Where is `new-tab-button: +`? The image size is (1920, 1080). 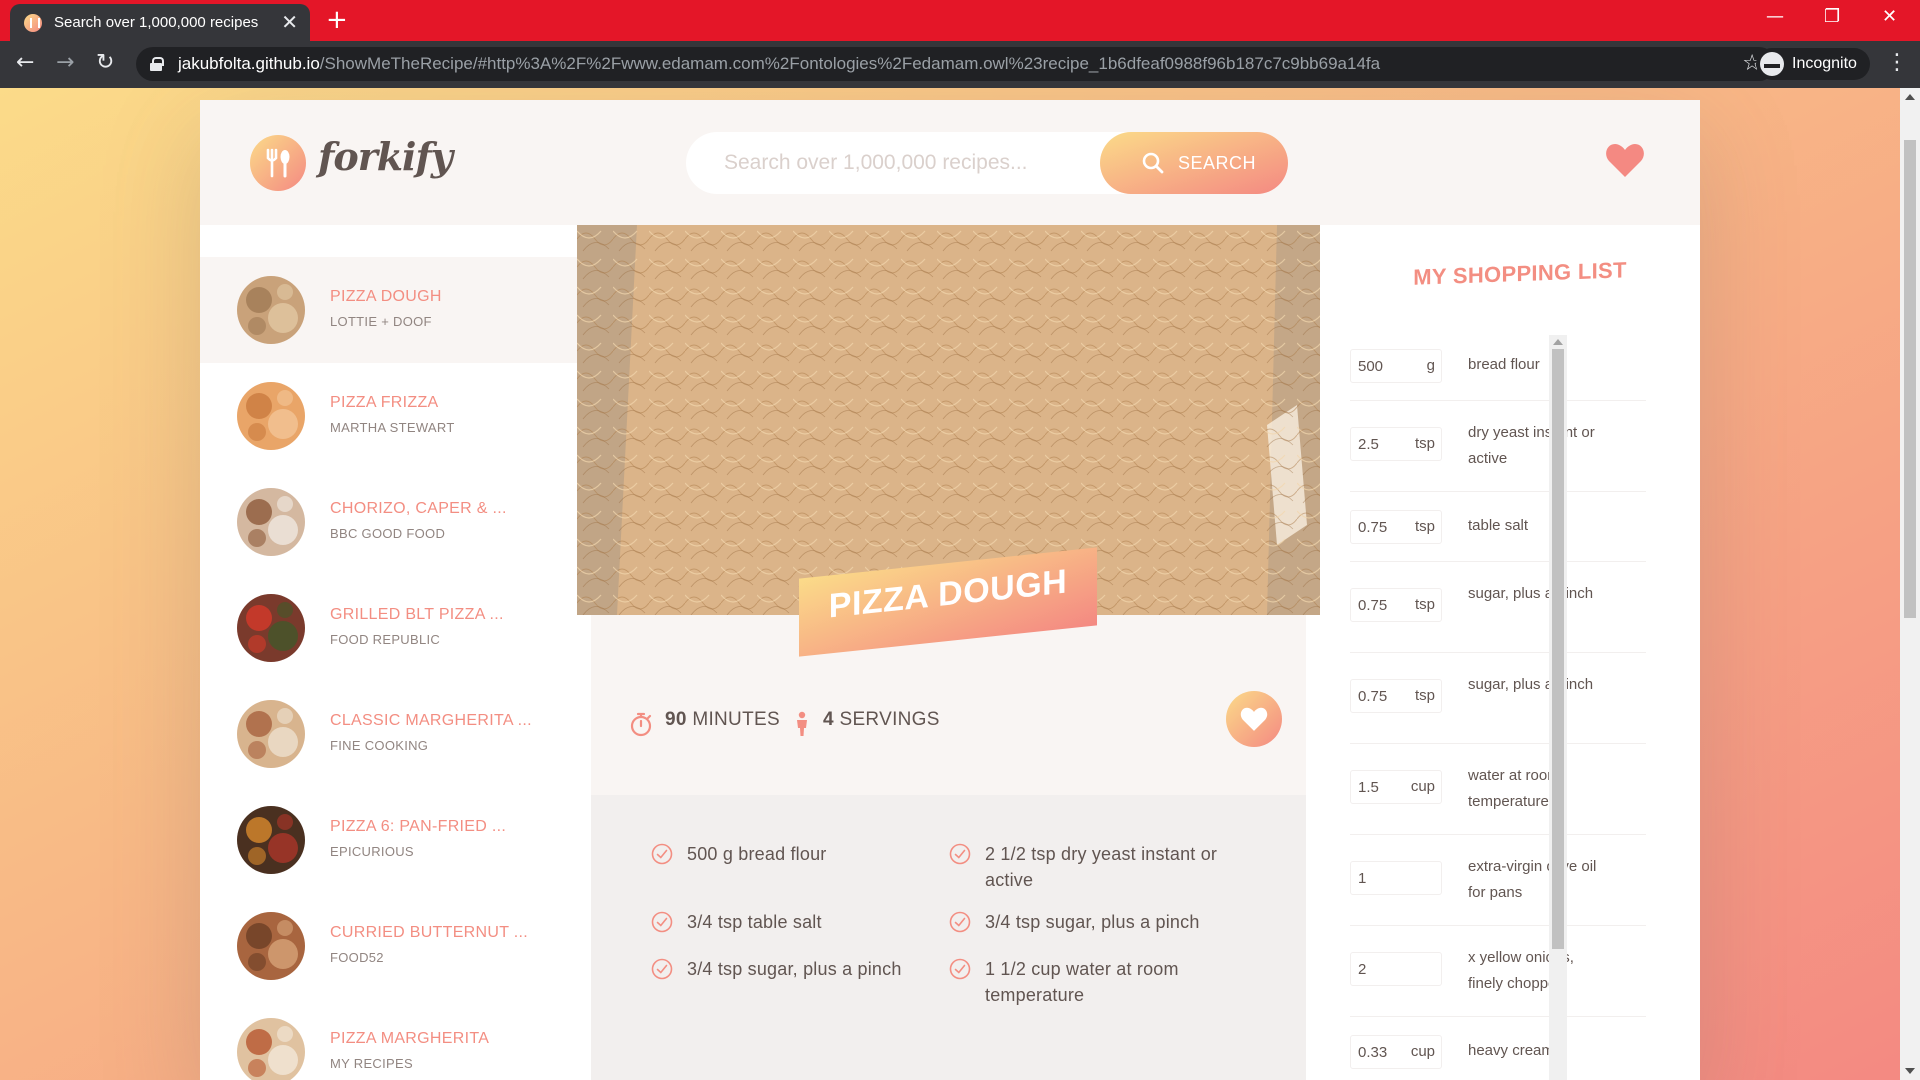 new-tab-button: + is located at coordinates (337, 20).